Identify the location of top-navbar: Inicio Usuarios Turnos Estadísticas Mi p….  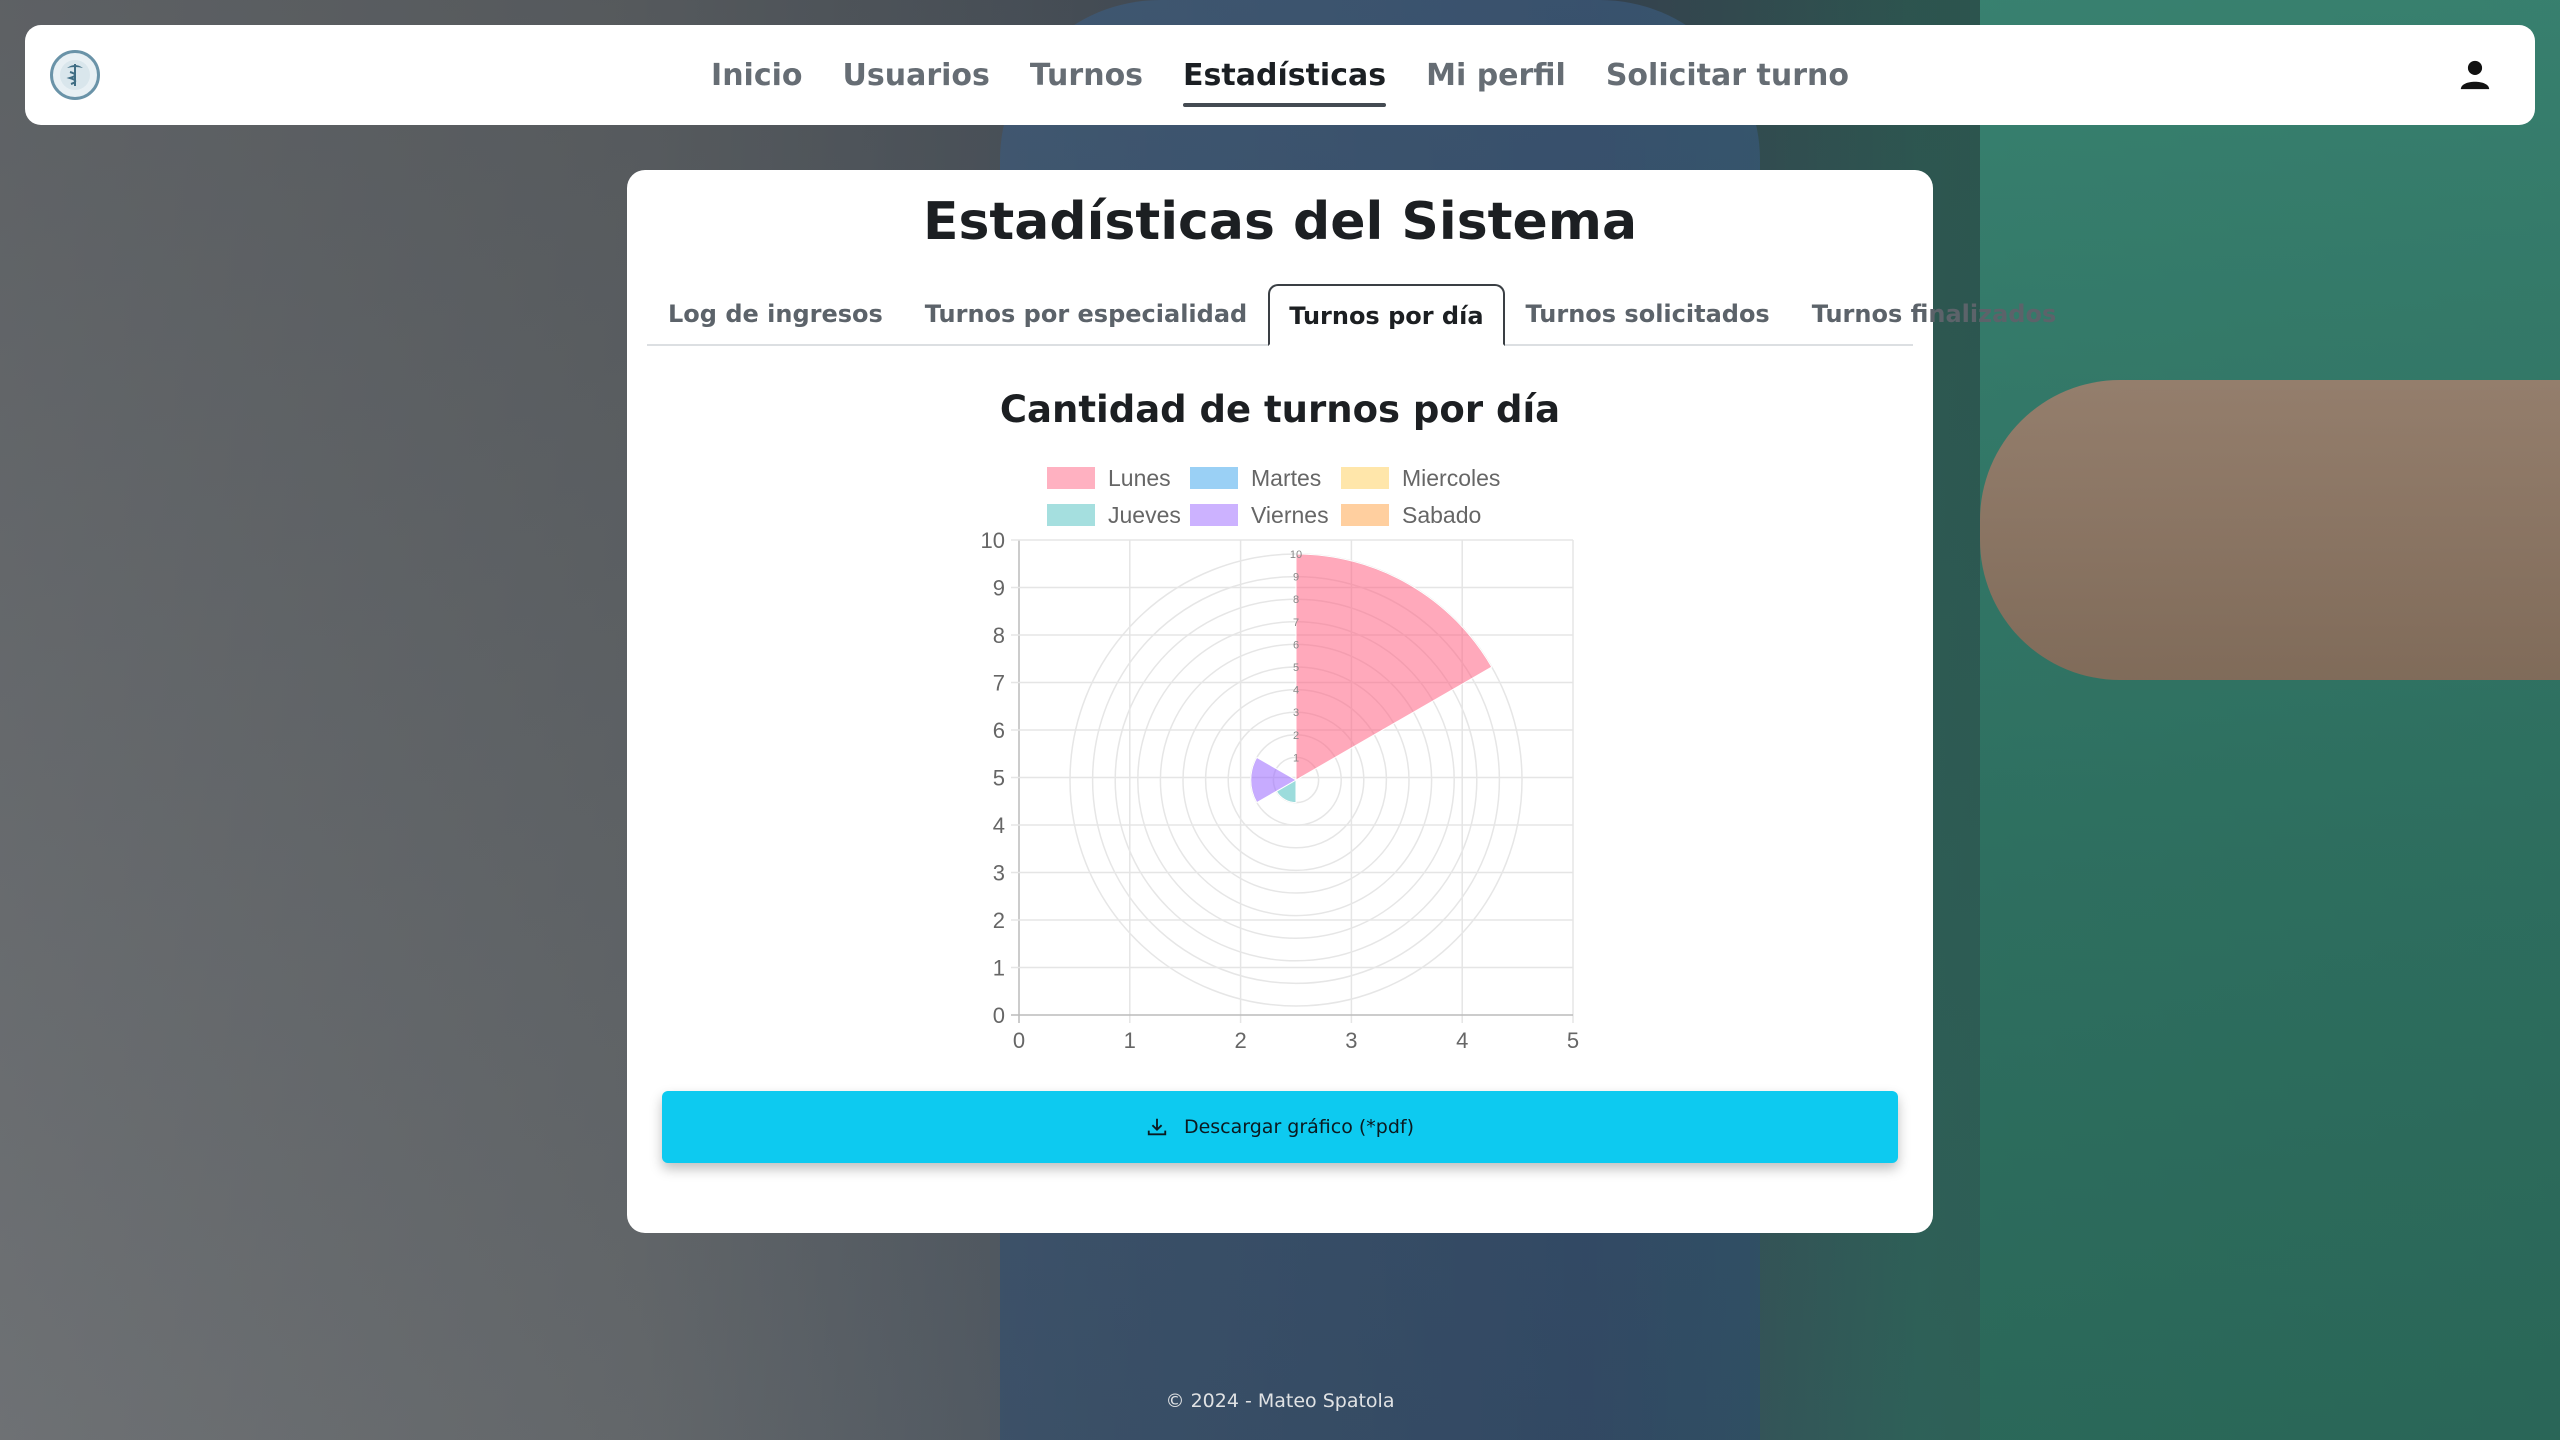
(1280, 75).